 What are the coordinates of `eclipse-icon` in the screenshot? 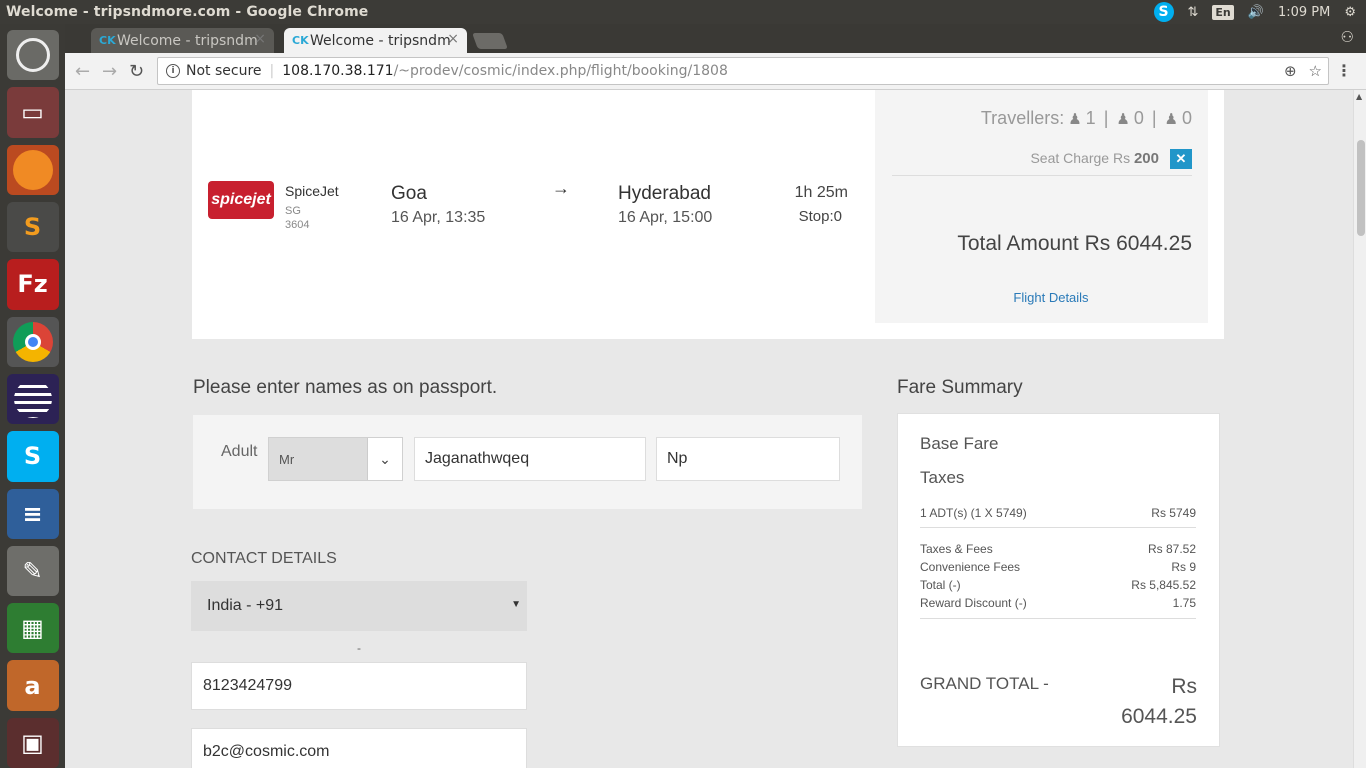 It's located at (32, 399).